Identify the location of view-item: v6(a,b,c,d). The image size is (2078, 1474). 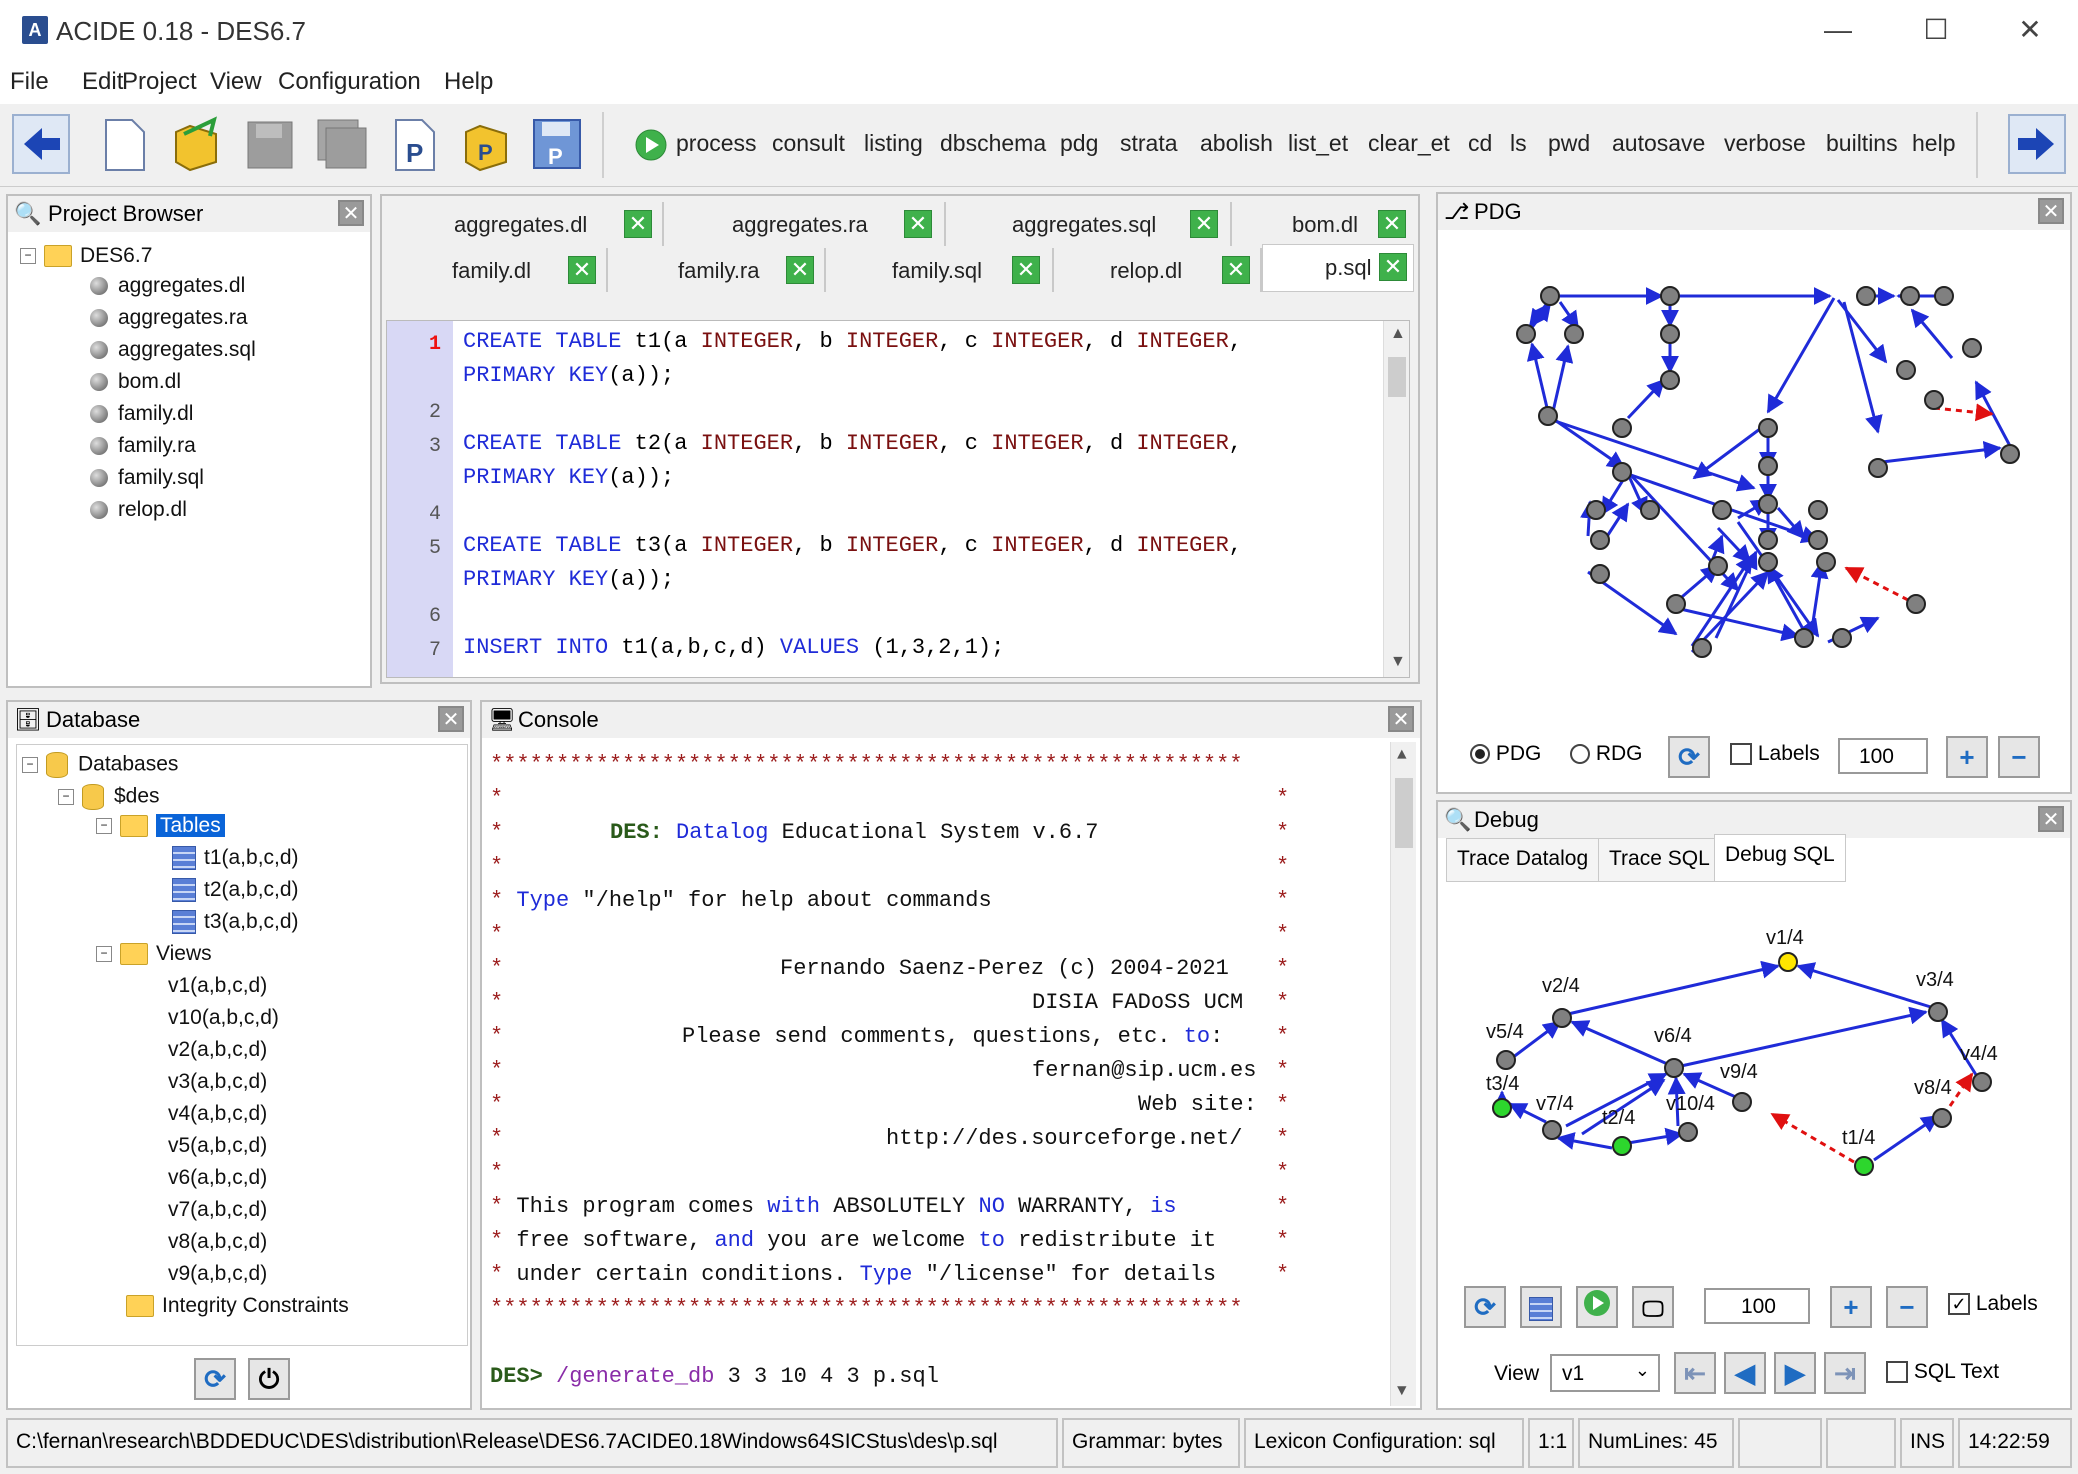
(217, 1178).